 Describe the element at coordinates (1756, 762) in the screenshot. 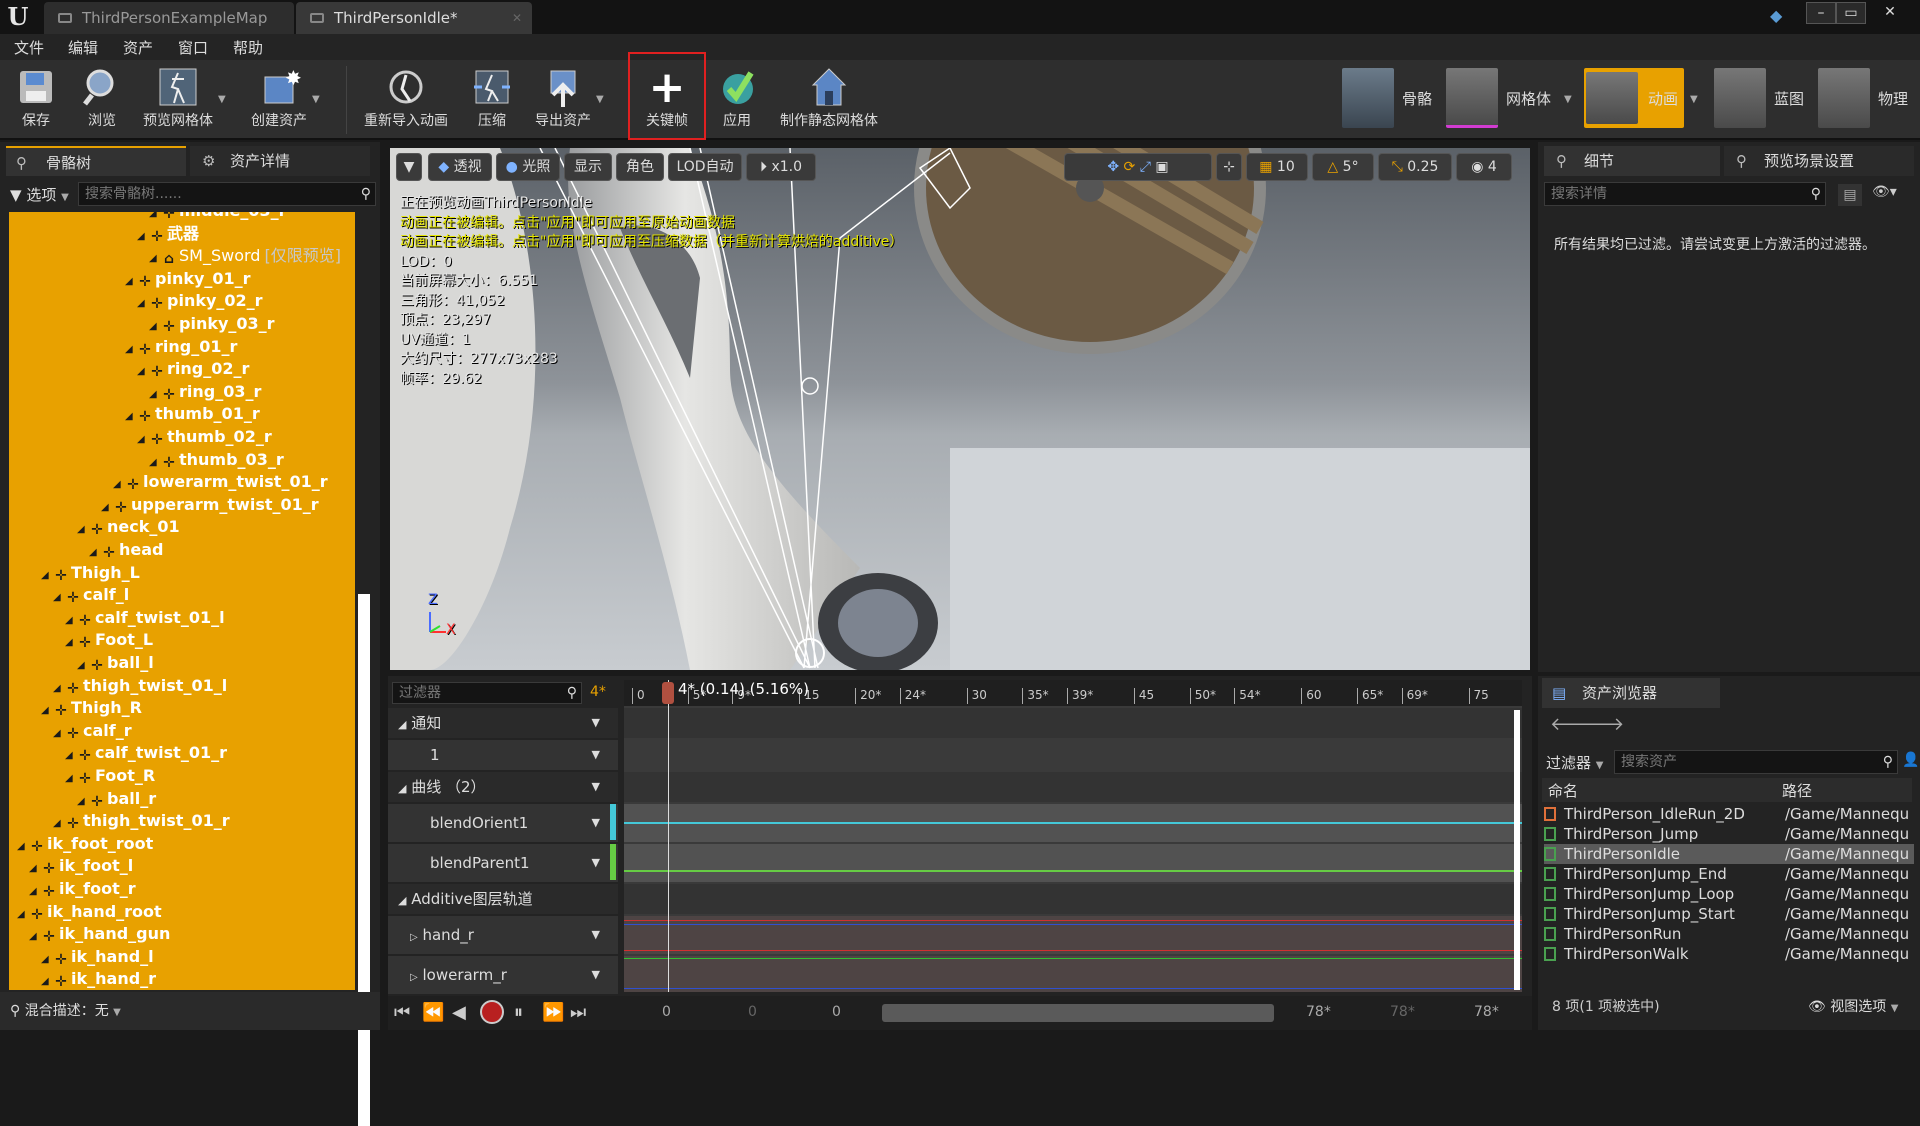

I see `asset-search-input: 搜索资产 ⚲` at that location.